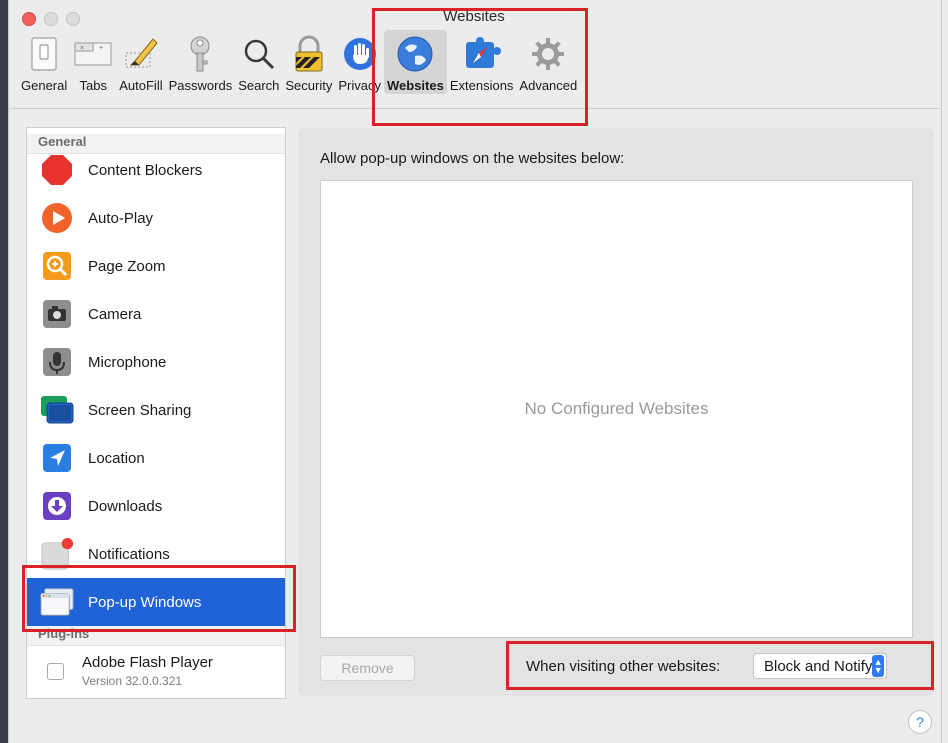  I want to click on toolbar-tabs-label: Tabs, so click(93, 85).